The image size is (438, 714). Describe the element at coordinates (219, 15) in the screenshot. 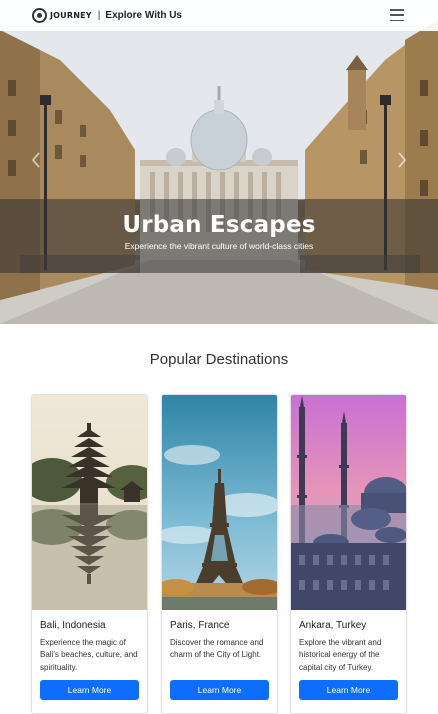

I see `navbar: JOURNEY | Explore With Us` at that location.